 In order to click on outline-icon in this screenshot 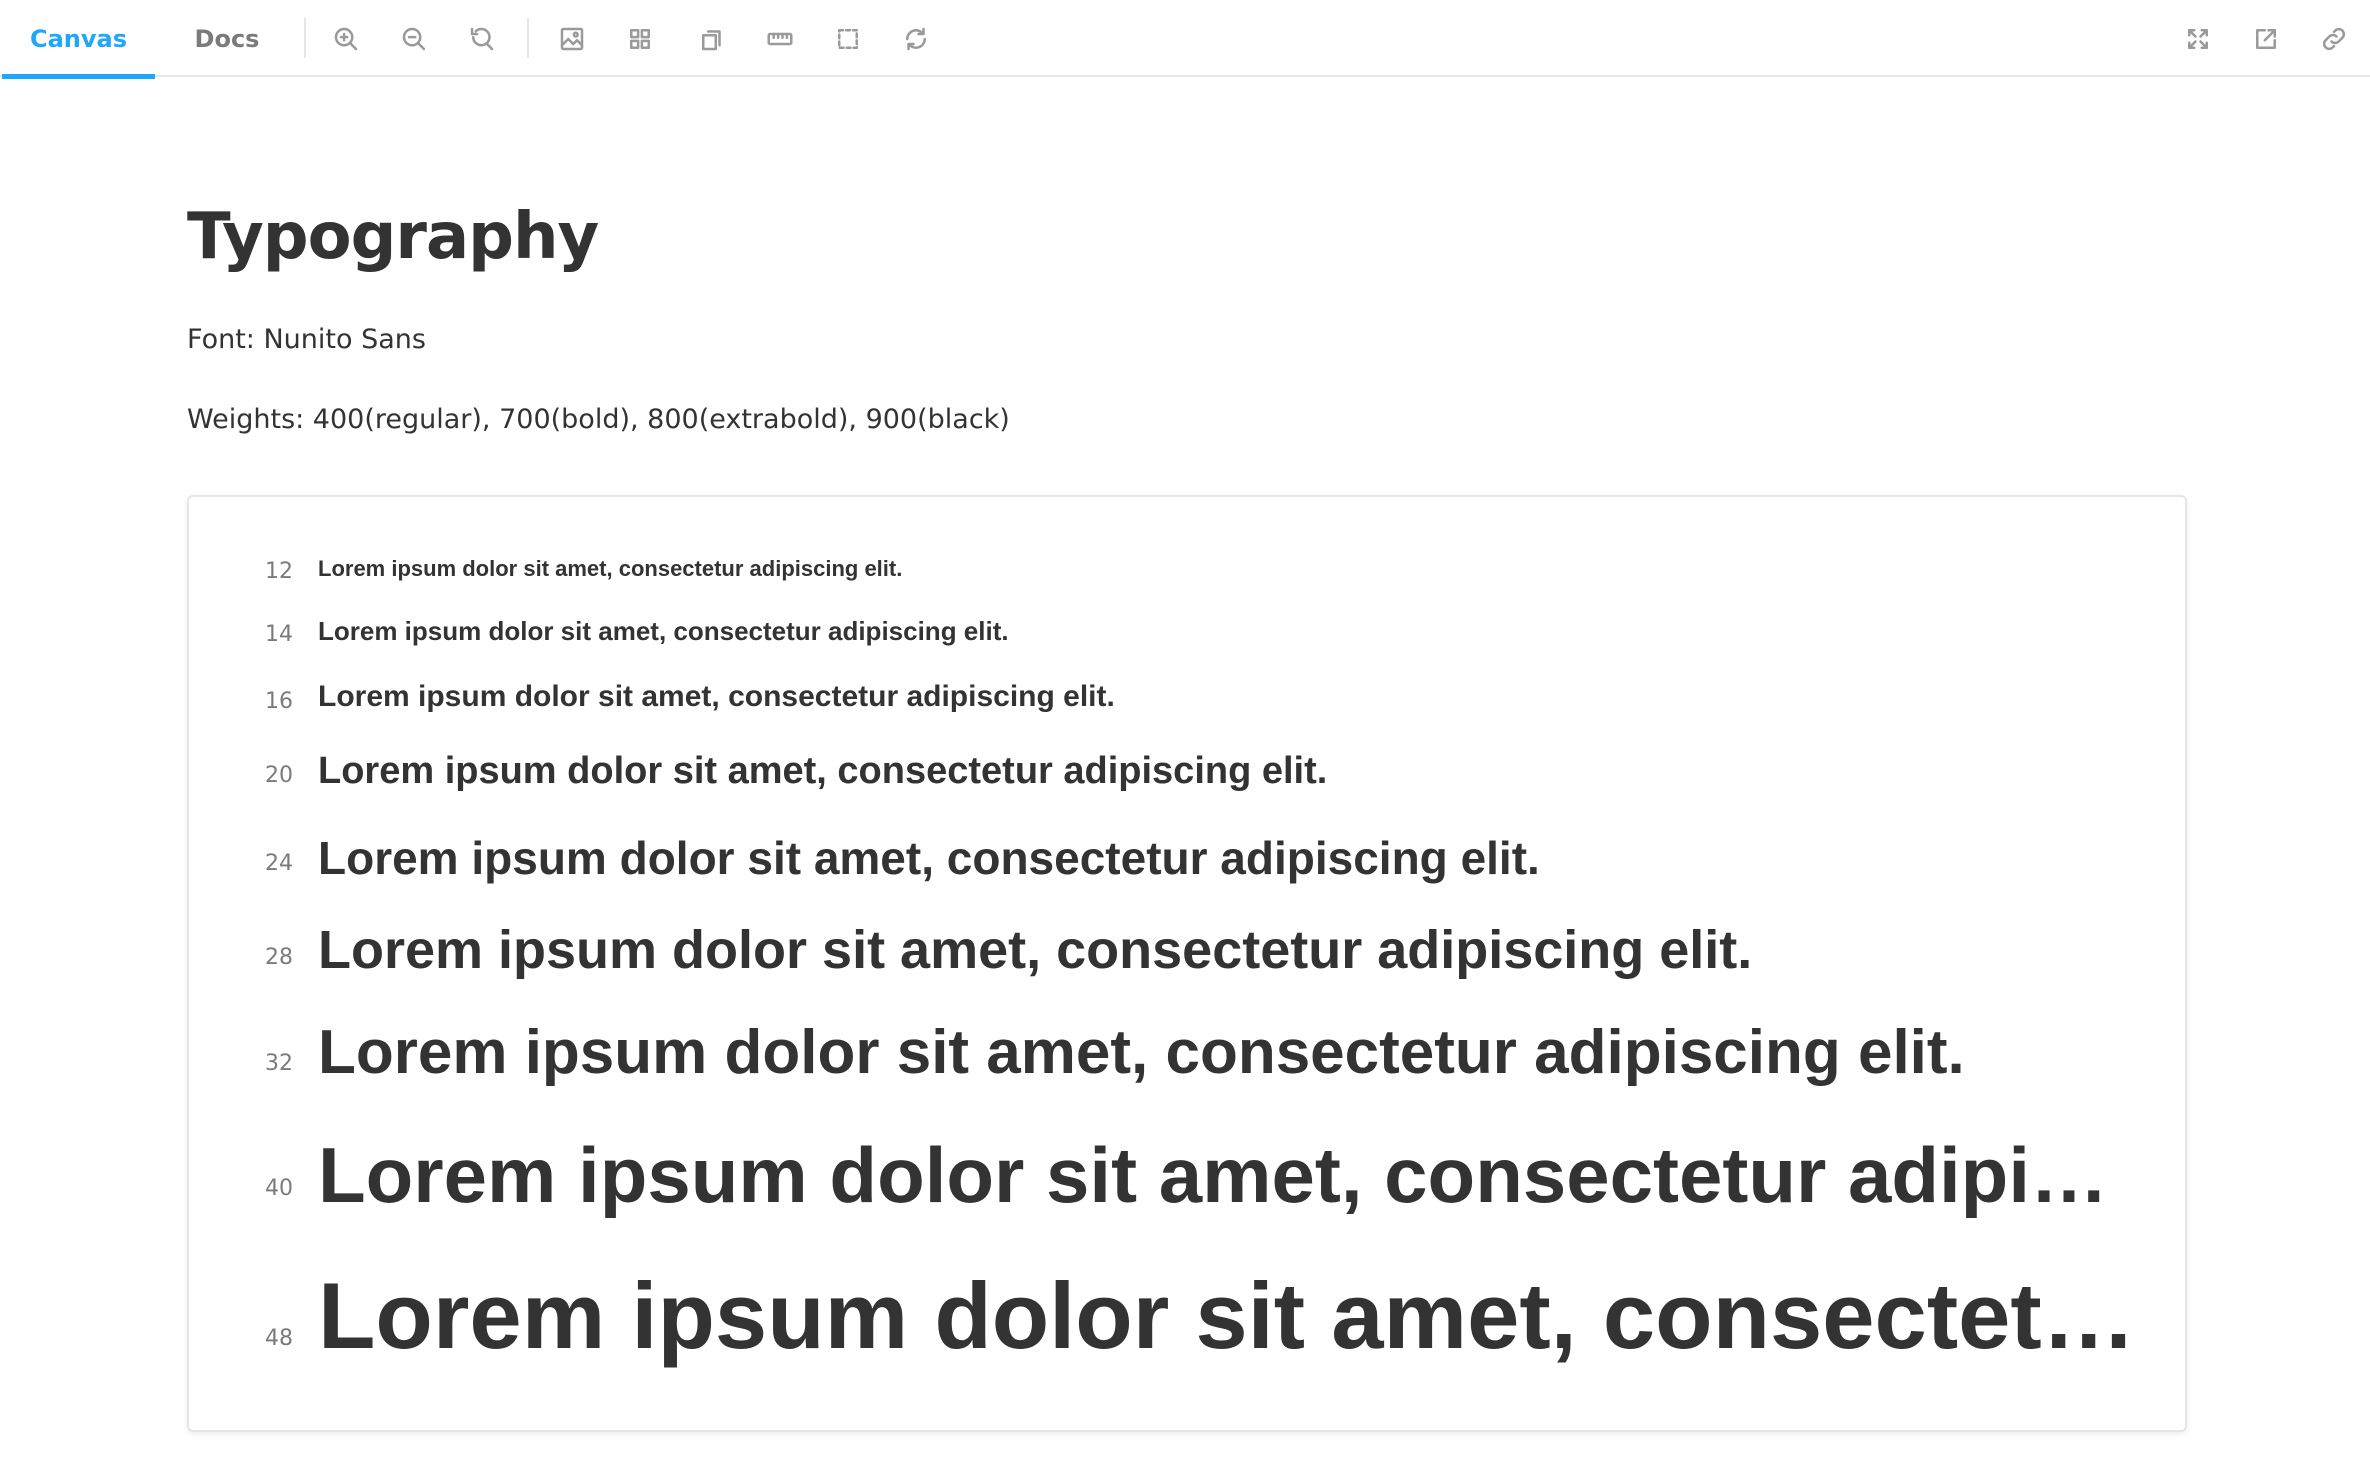, I will do `click(848, 39)`.